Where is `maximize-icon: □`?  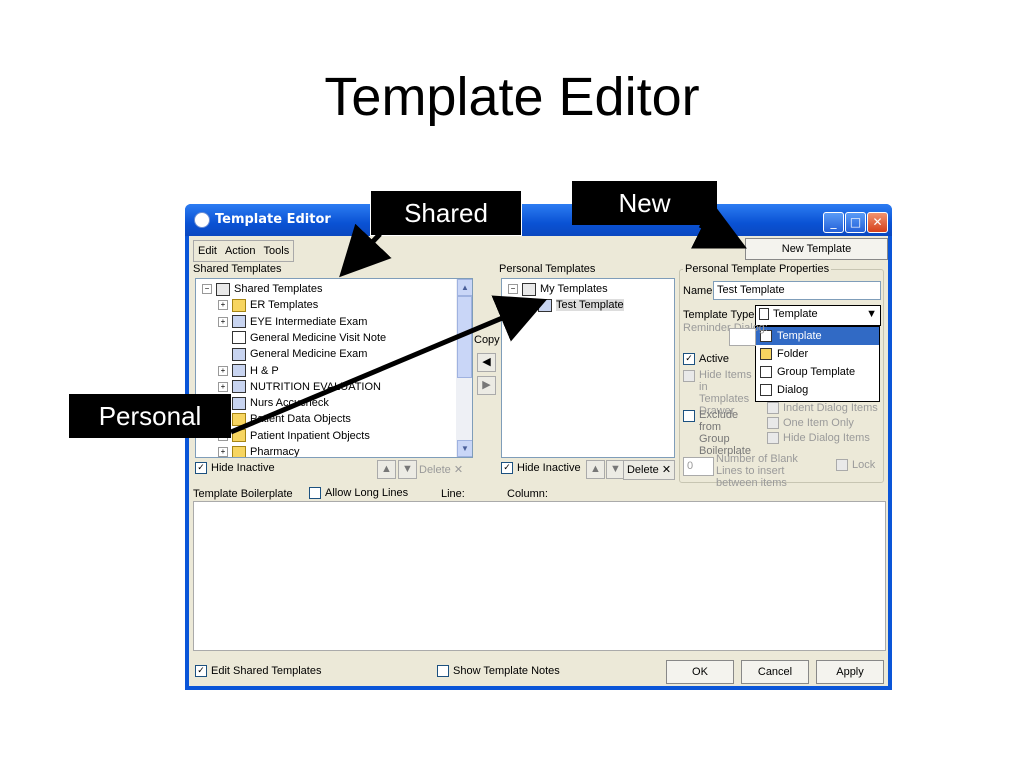
maximize-icon: □ is located at coordinates (855, 222).